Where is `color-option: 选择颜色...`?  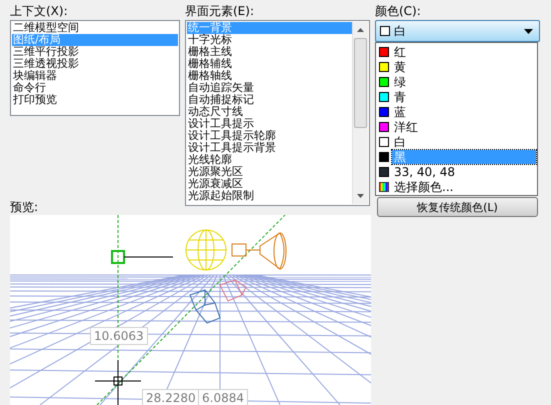 color-option: 选择颜色... is located at coordinates (456, 186).